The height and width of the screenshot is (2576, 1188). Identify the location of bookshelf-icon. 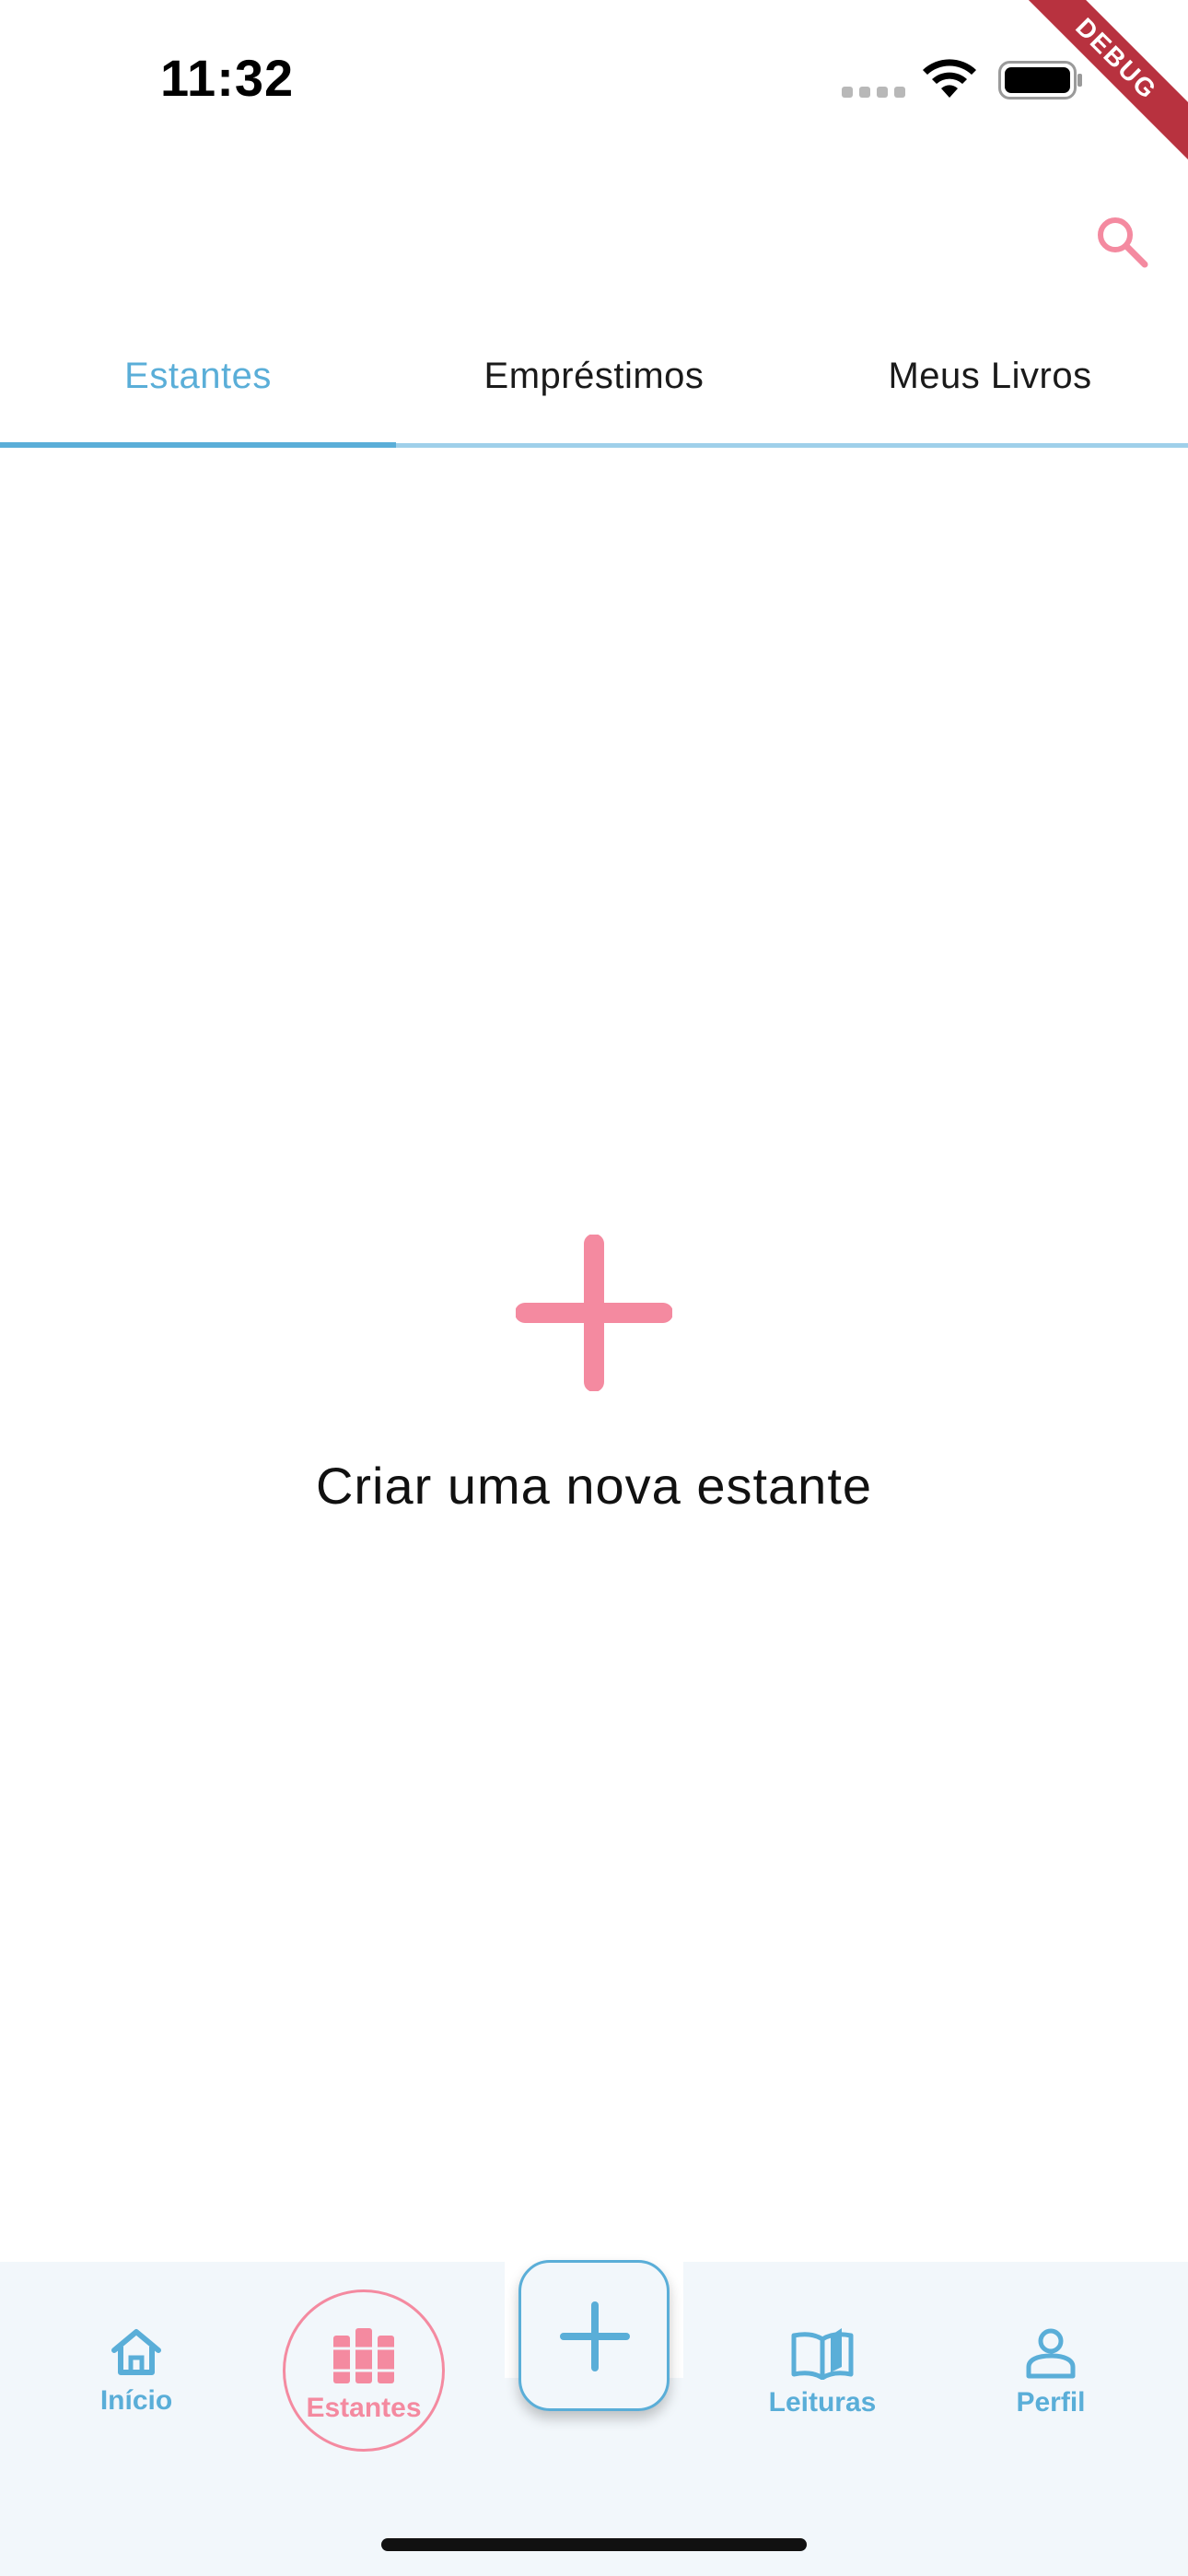
(363, 2355).